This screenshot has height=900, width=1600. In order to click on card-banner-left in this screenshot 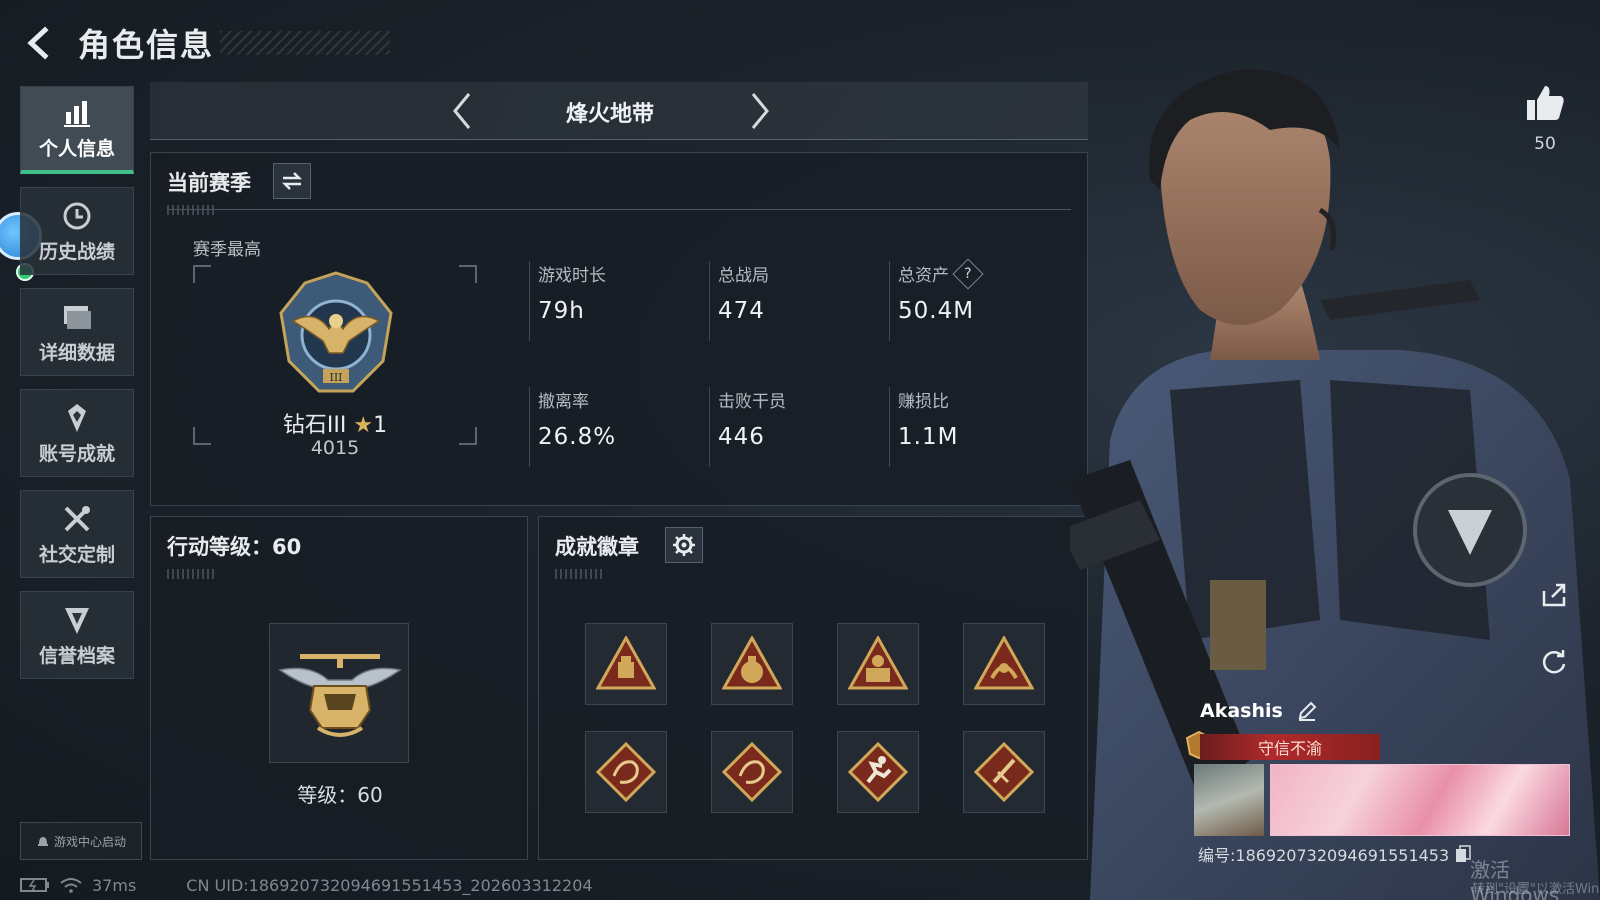, I will do `click(1229, 800)`.